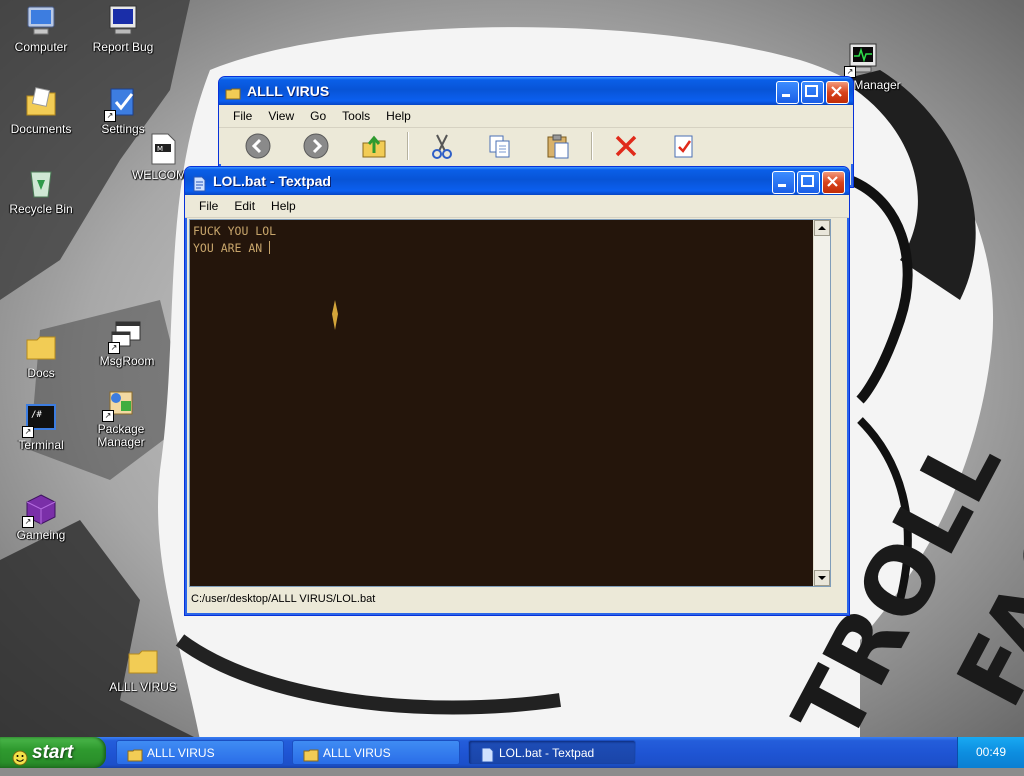 Image resolution: width=1024 pixels, height=776 pixels. I want to click on folder-documents-icon, so click(41, 103).